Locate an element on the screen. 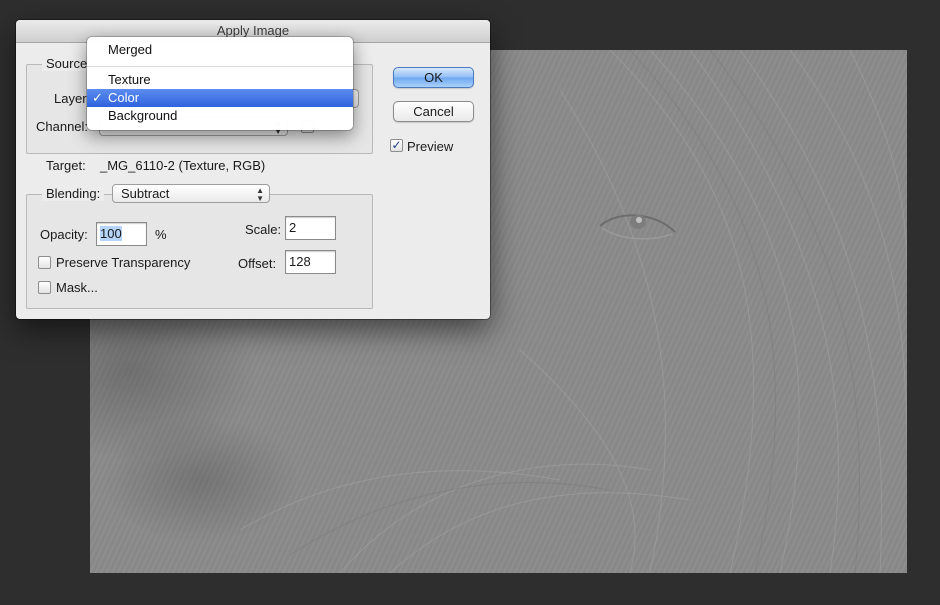 This screenshot has width=940, height=605. blending-mode-popup: Subtract ▲ ▼ is located at coordinates (191, 193).